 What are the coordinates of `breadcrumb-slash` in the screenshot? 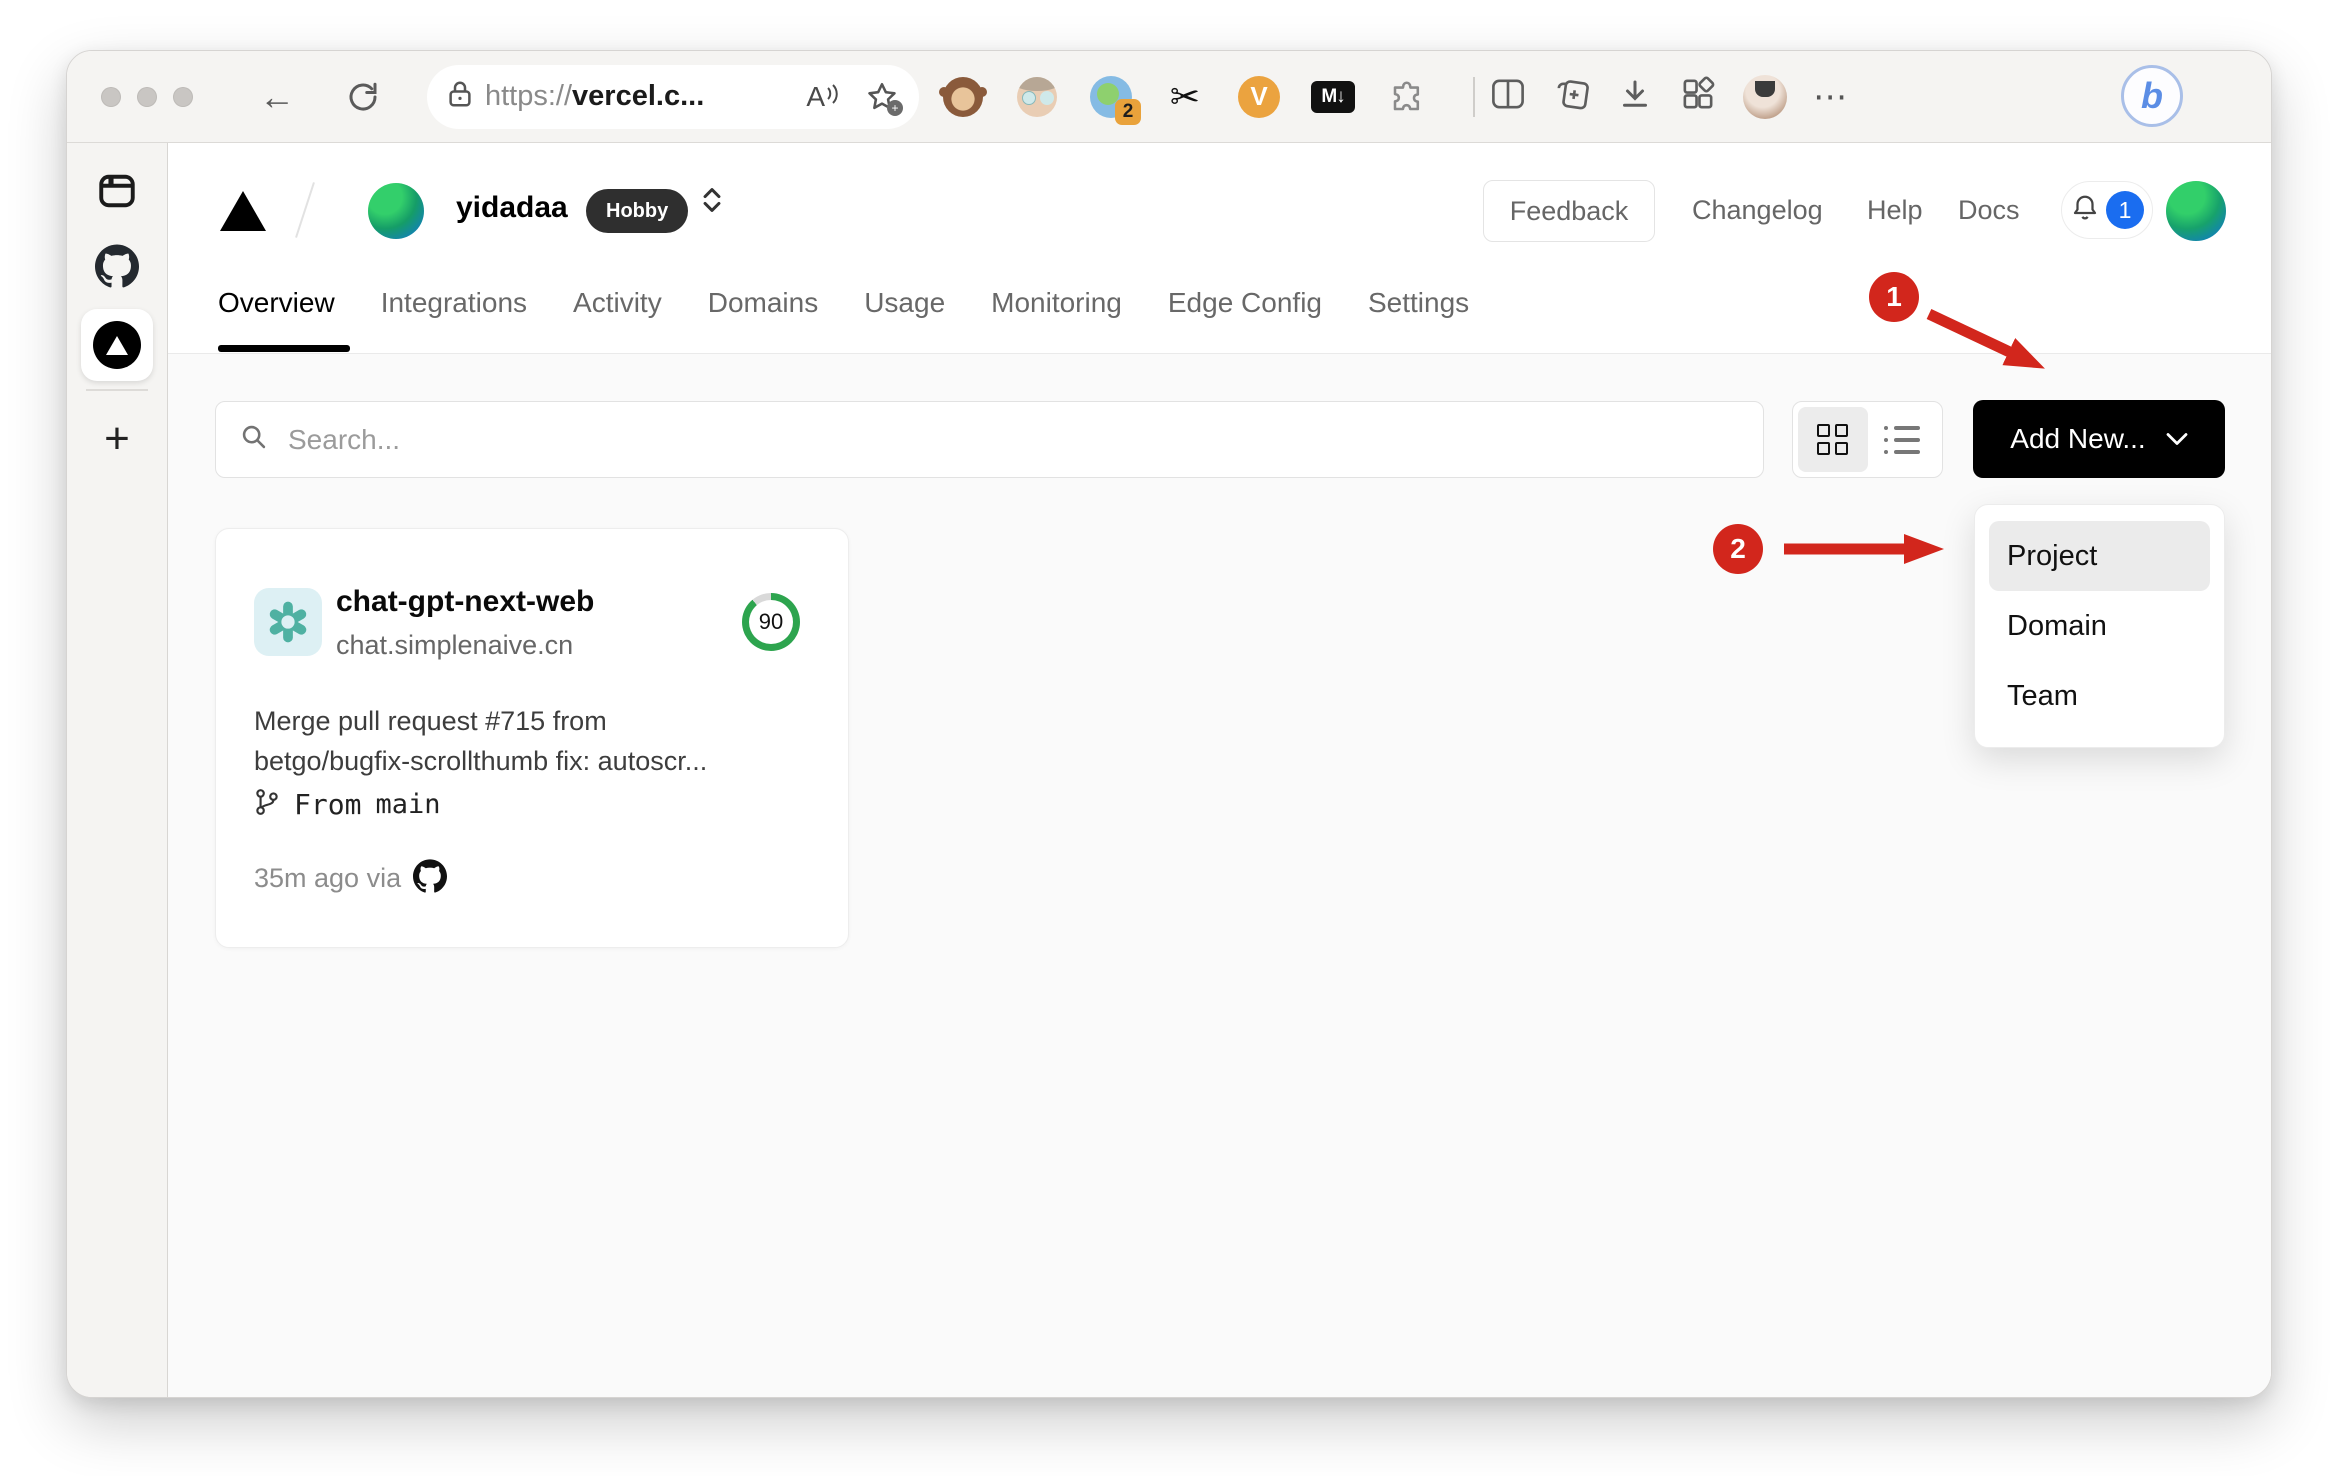 It's located at (305, 210).